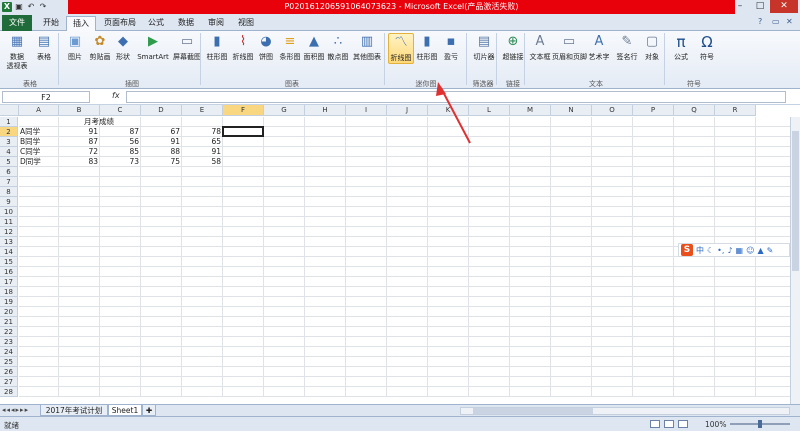  What do you see at coordinates (9, 132) in the screenshot?
I see `row-header-2: 2` at bounding box center [9, 132].